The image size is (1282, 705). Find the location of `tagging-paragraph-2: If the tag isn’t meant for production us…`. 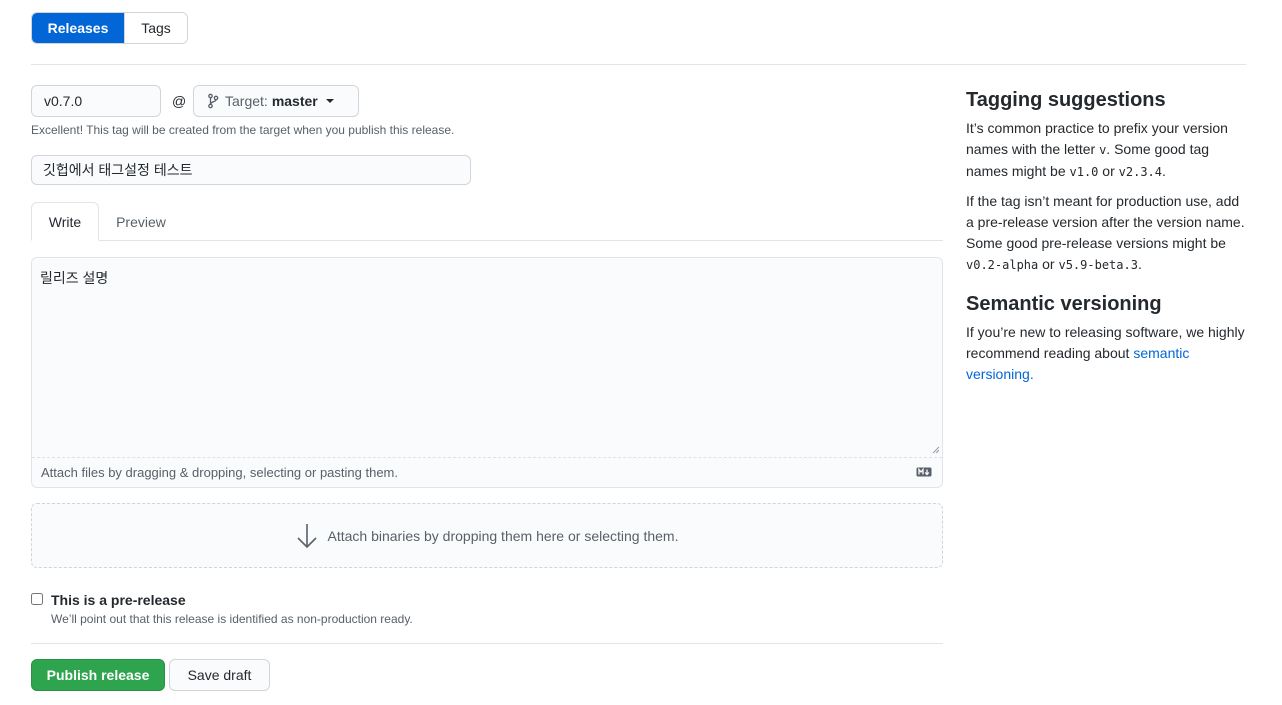

tagging-paragraph-2: If the tag isn’t meant for production us… is located at coordinates (1105, 232).